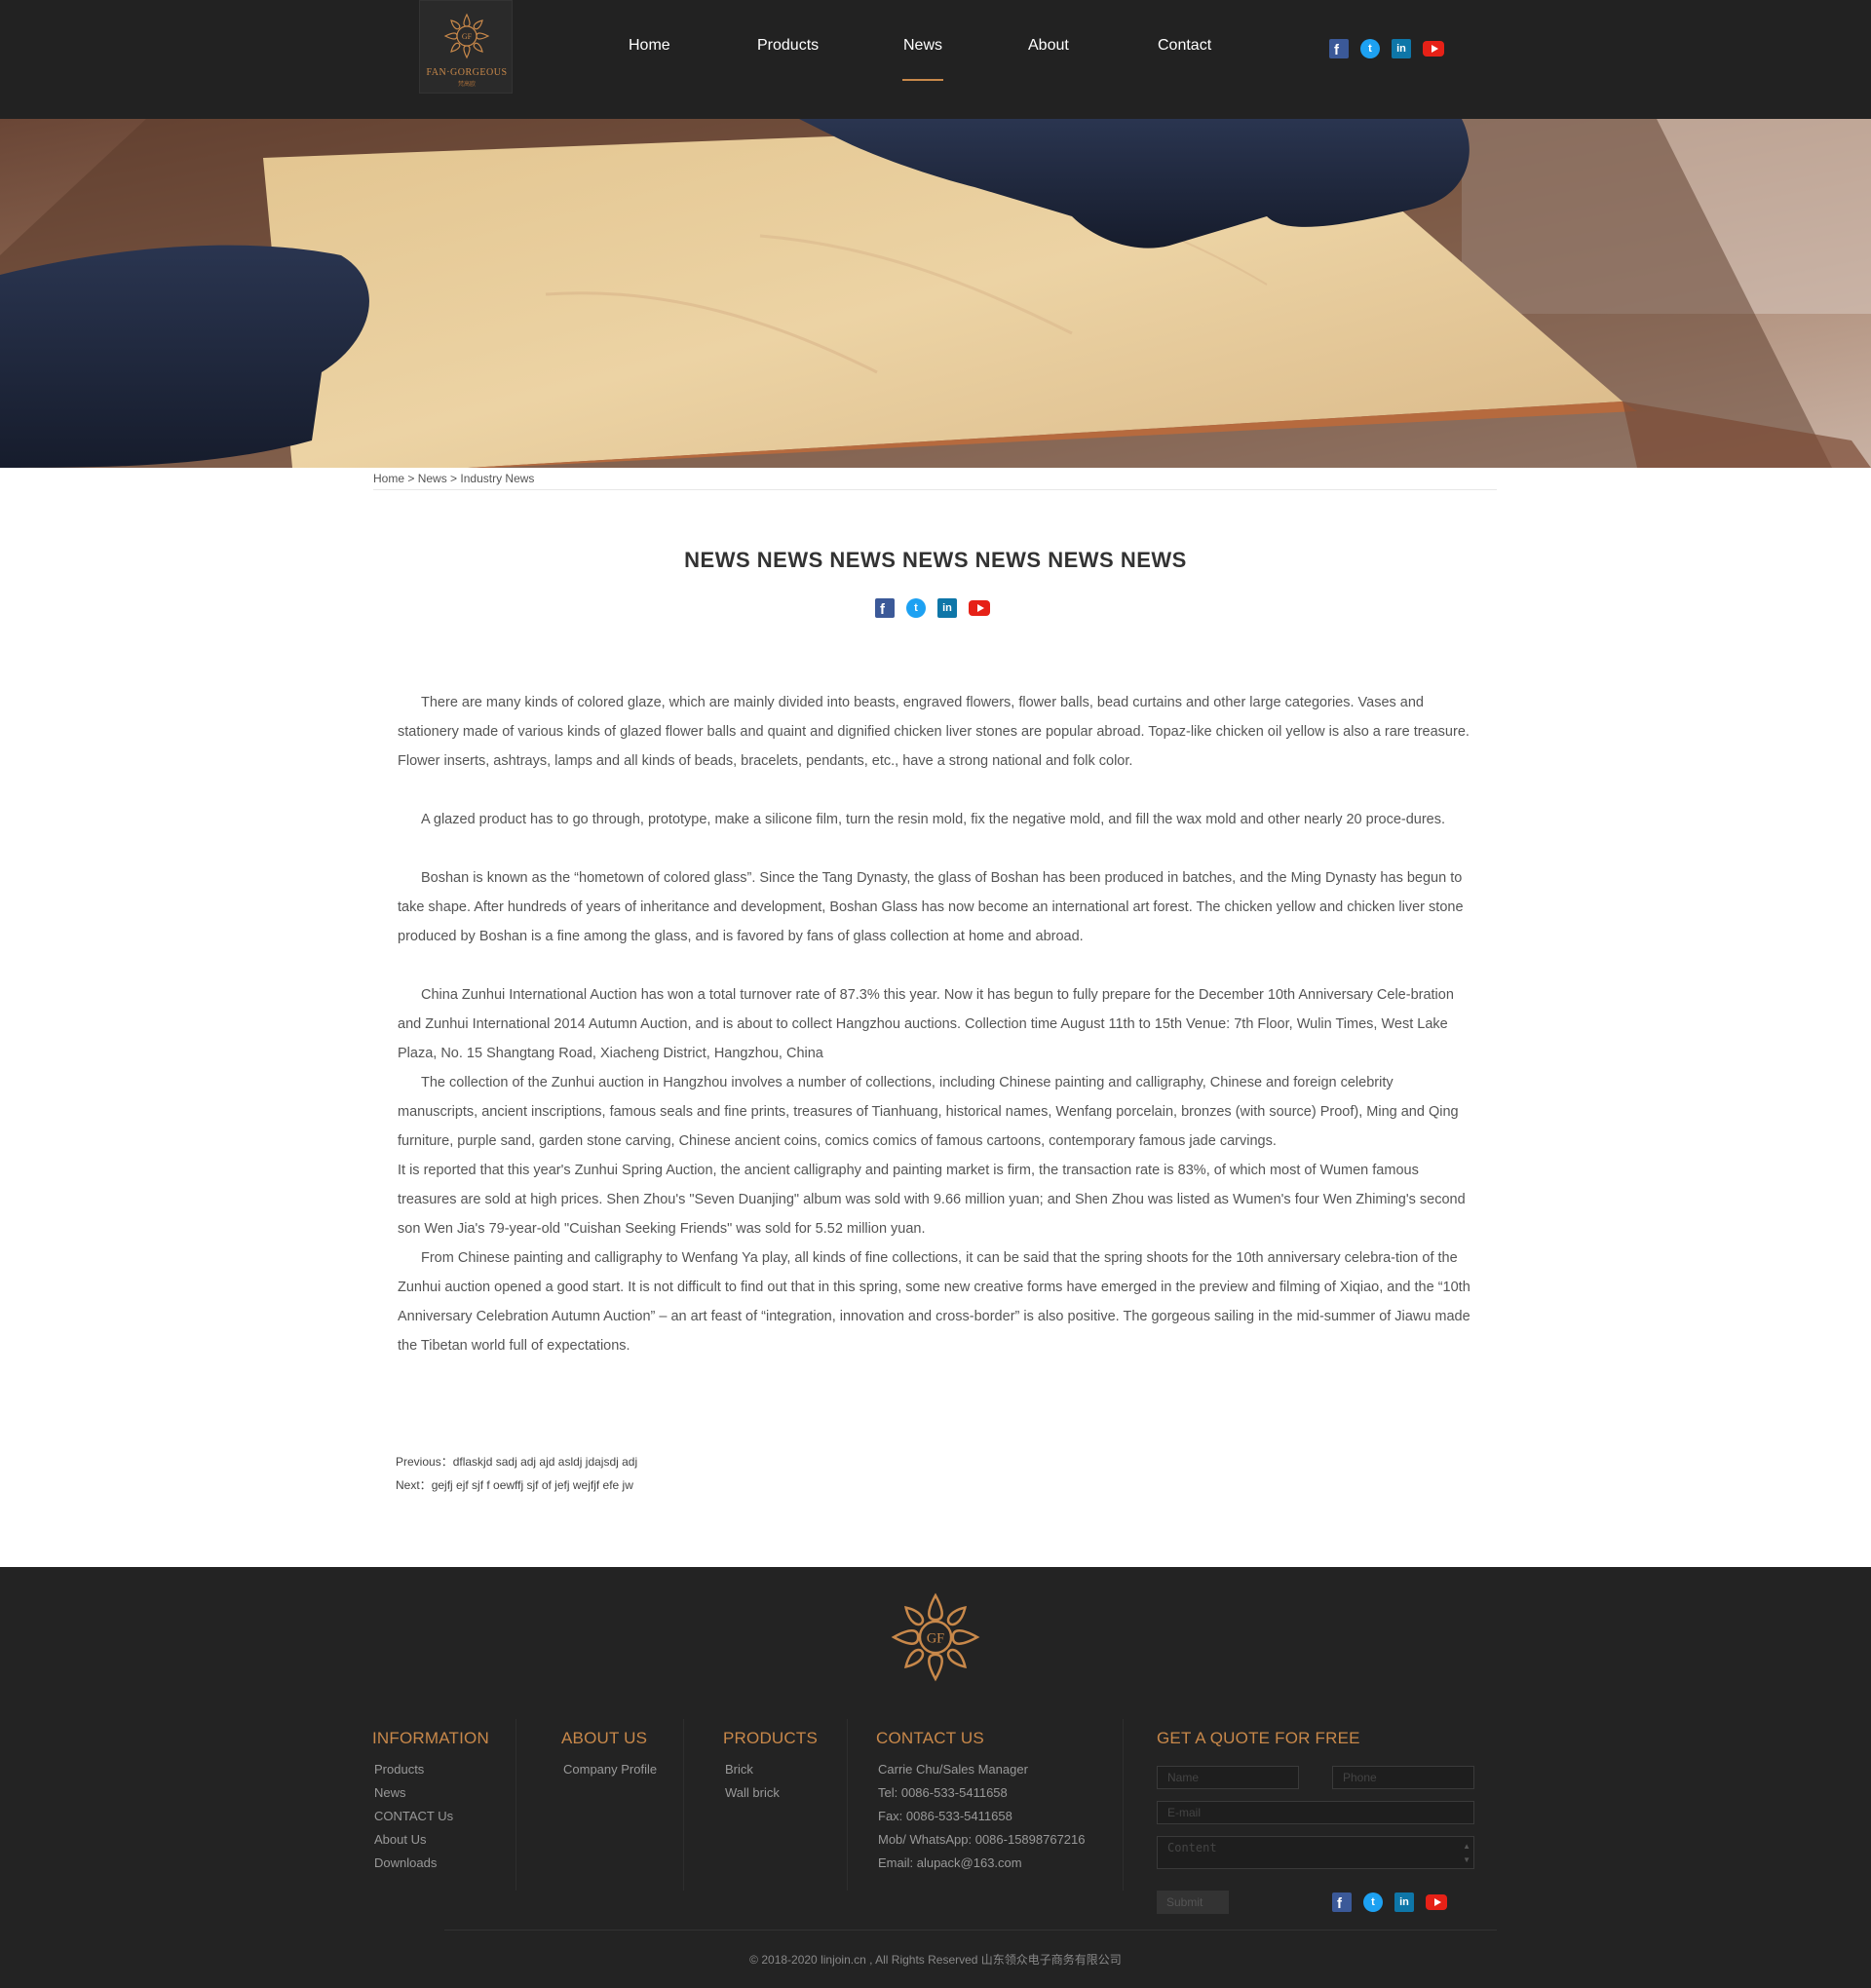  What do you see at coordinates (1403, 1777) in the screenshot?
I see `quote-phone-input` at bounding box center [1403, 1777].